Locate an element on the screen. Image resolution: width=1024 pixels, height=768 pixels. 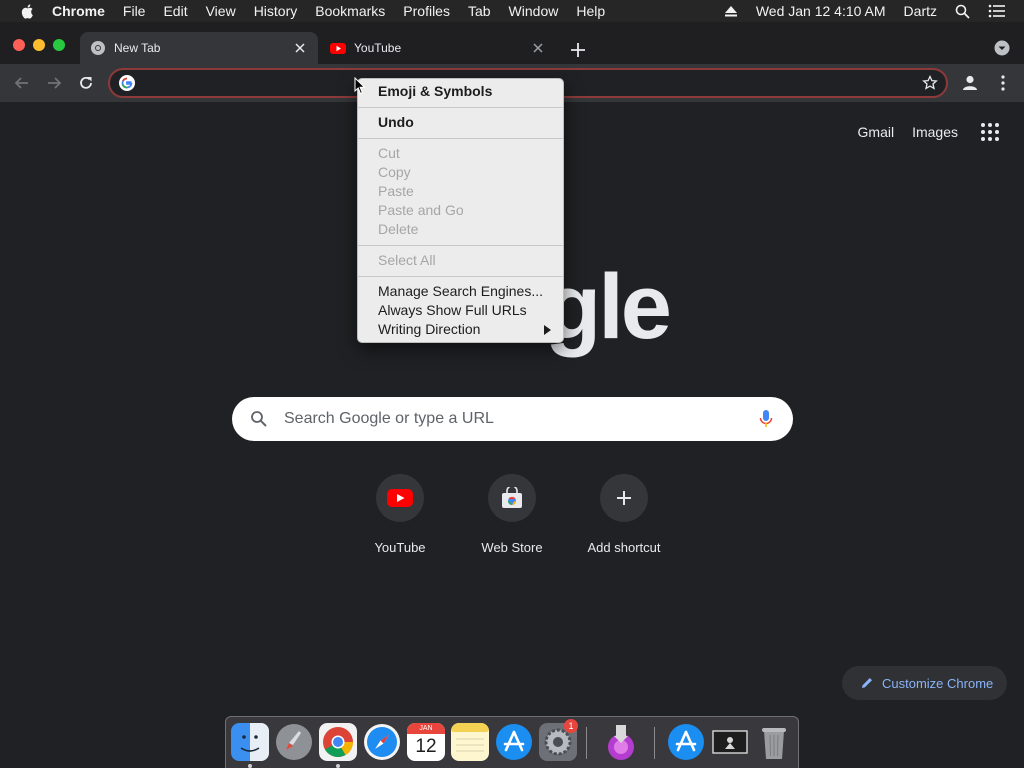
menubar-clock: Wed Jan 12 4:10 AM is located at coordinates (821, 11).